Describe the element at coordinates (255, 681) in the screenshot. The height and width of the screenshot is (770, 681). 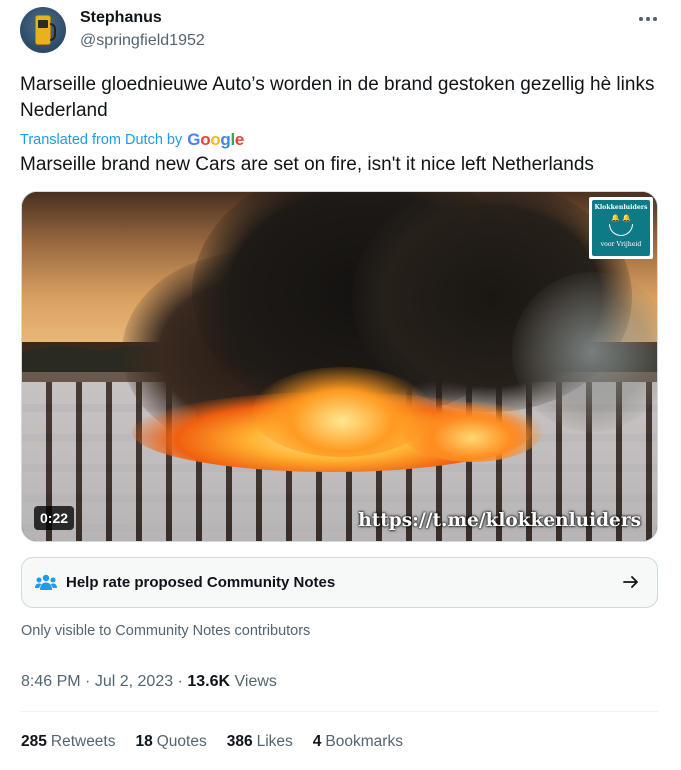
I see `views-label: Views` at that location.